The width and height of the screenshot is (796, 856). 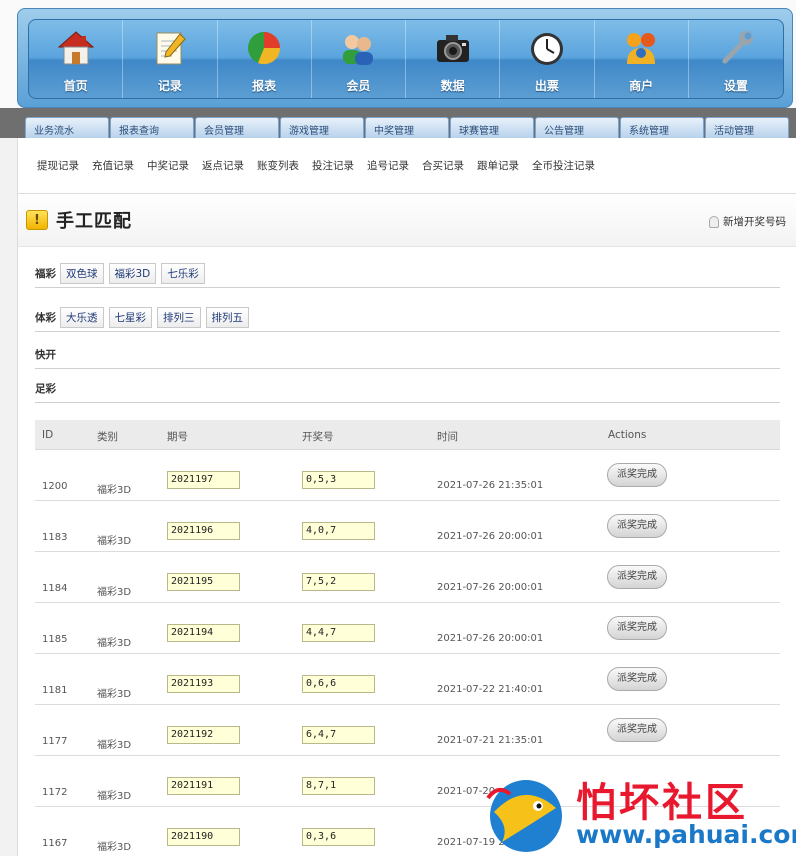 What do you see at coordinates (203, 786) in the screenshot?
I see `issue-input: 2021191` at bounding box center [203, 786].